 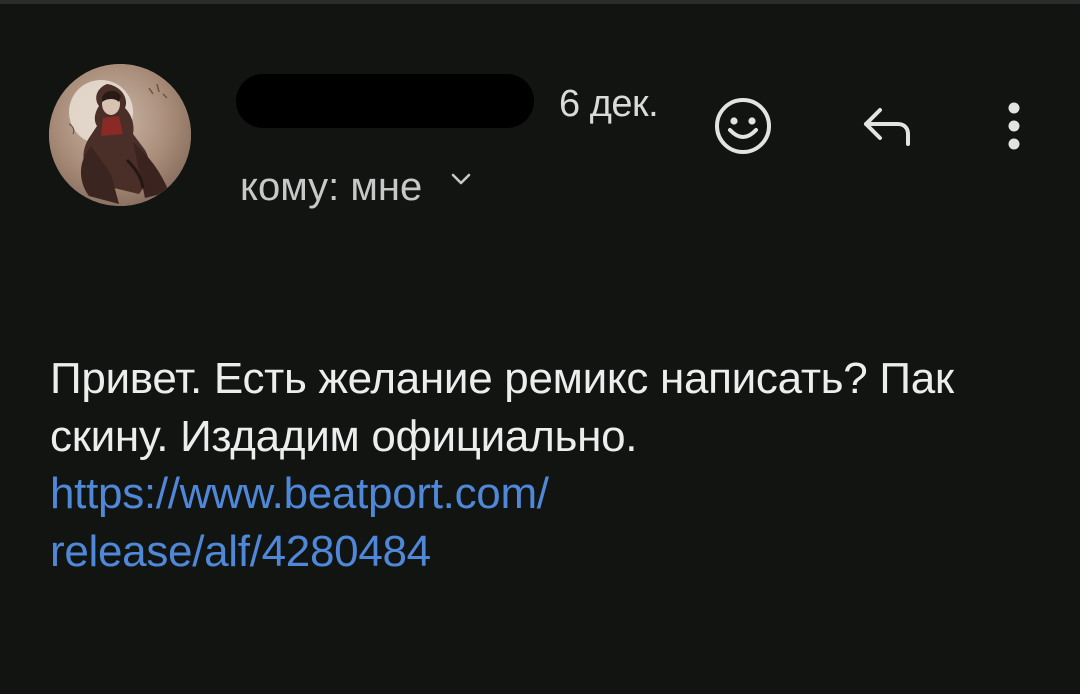 I want to click on message-date: 6 дек., so click(x=609, y=104).